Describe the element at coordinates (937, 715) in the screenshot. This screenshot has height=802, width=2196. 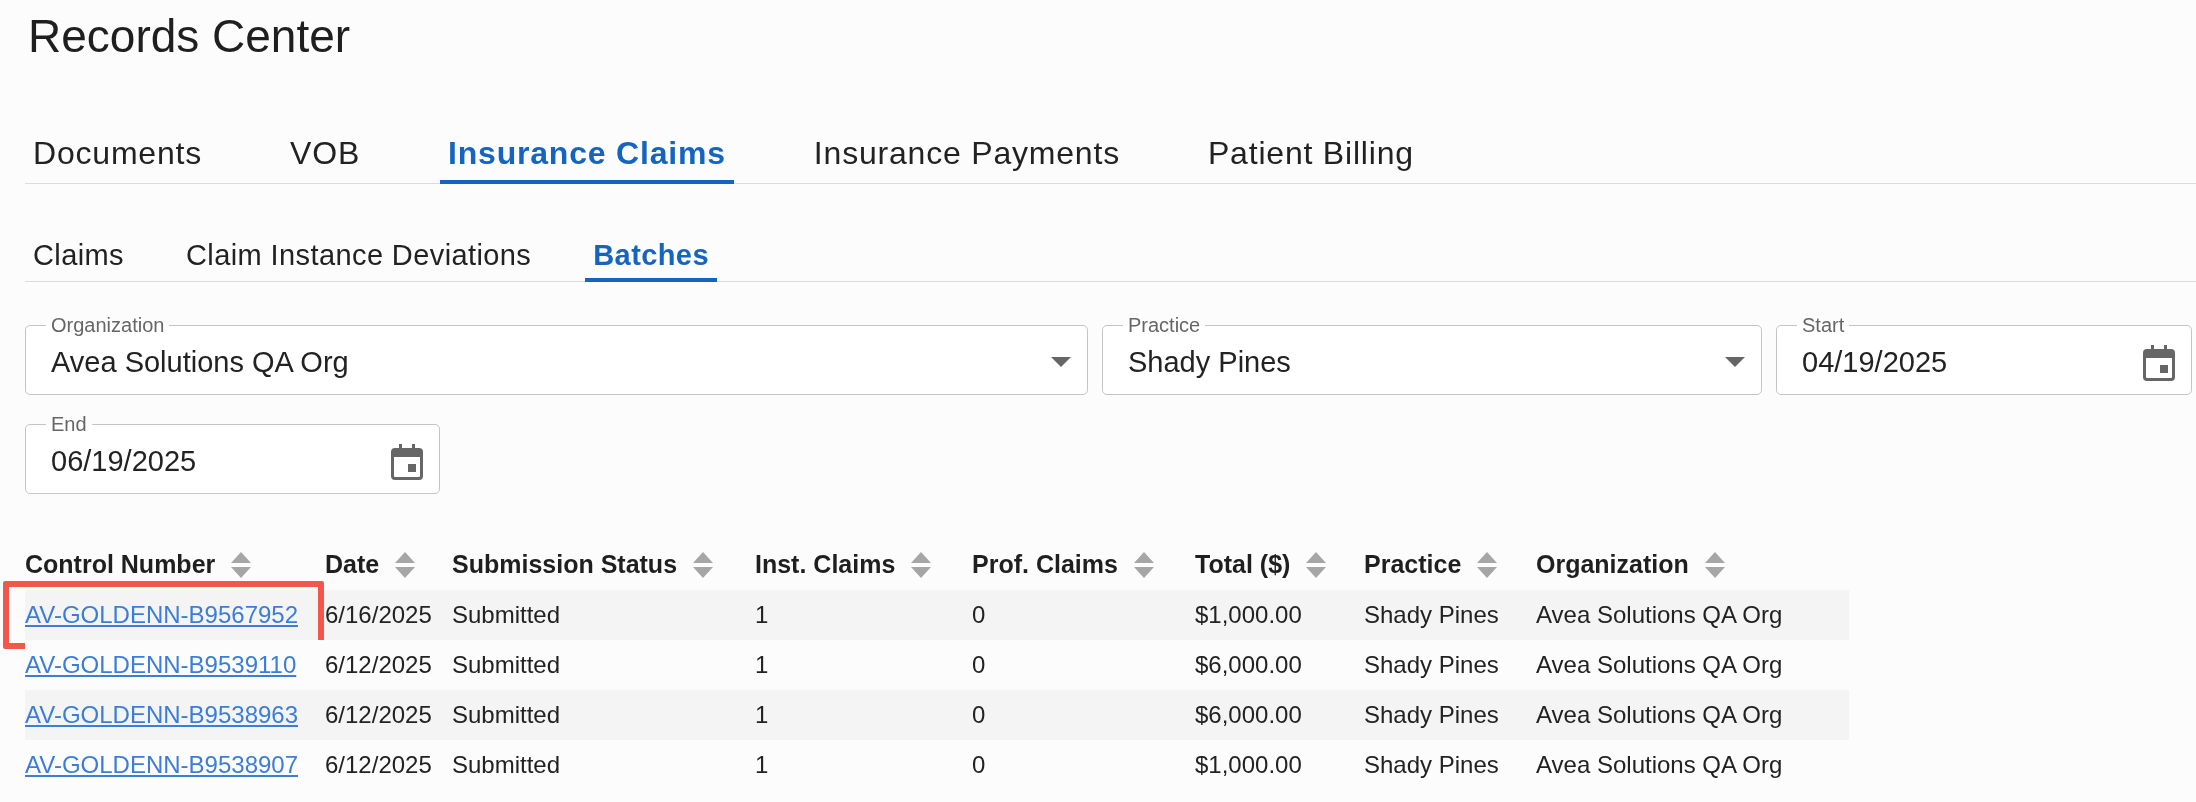
I see `table-row: AV-GOLDENN-B9538963 6/12/2025 Submitted 1 0 $6,000.00 Shady Pines Avea Solutions QA Org` at that location.